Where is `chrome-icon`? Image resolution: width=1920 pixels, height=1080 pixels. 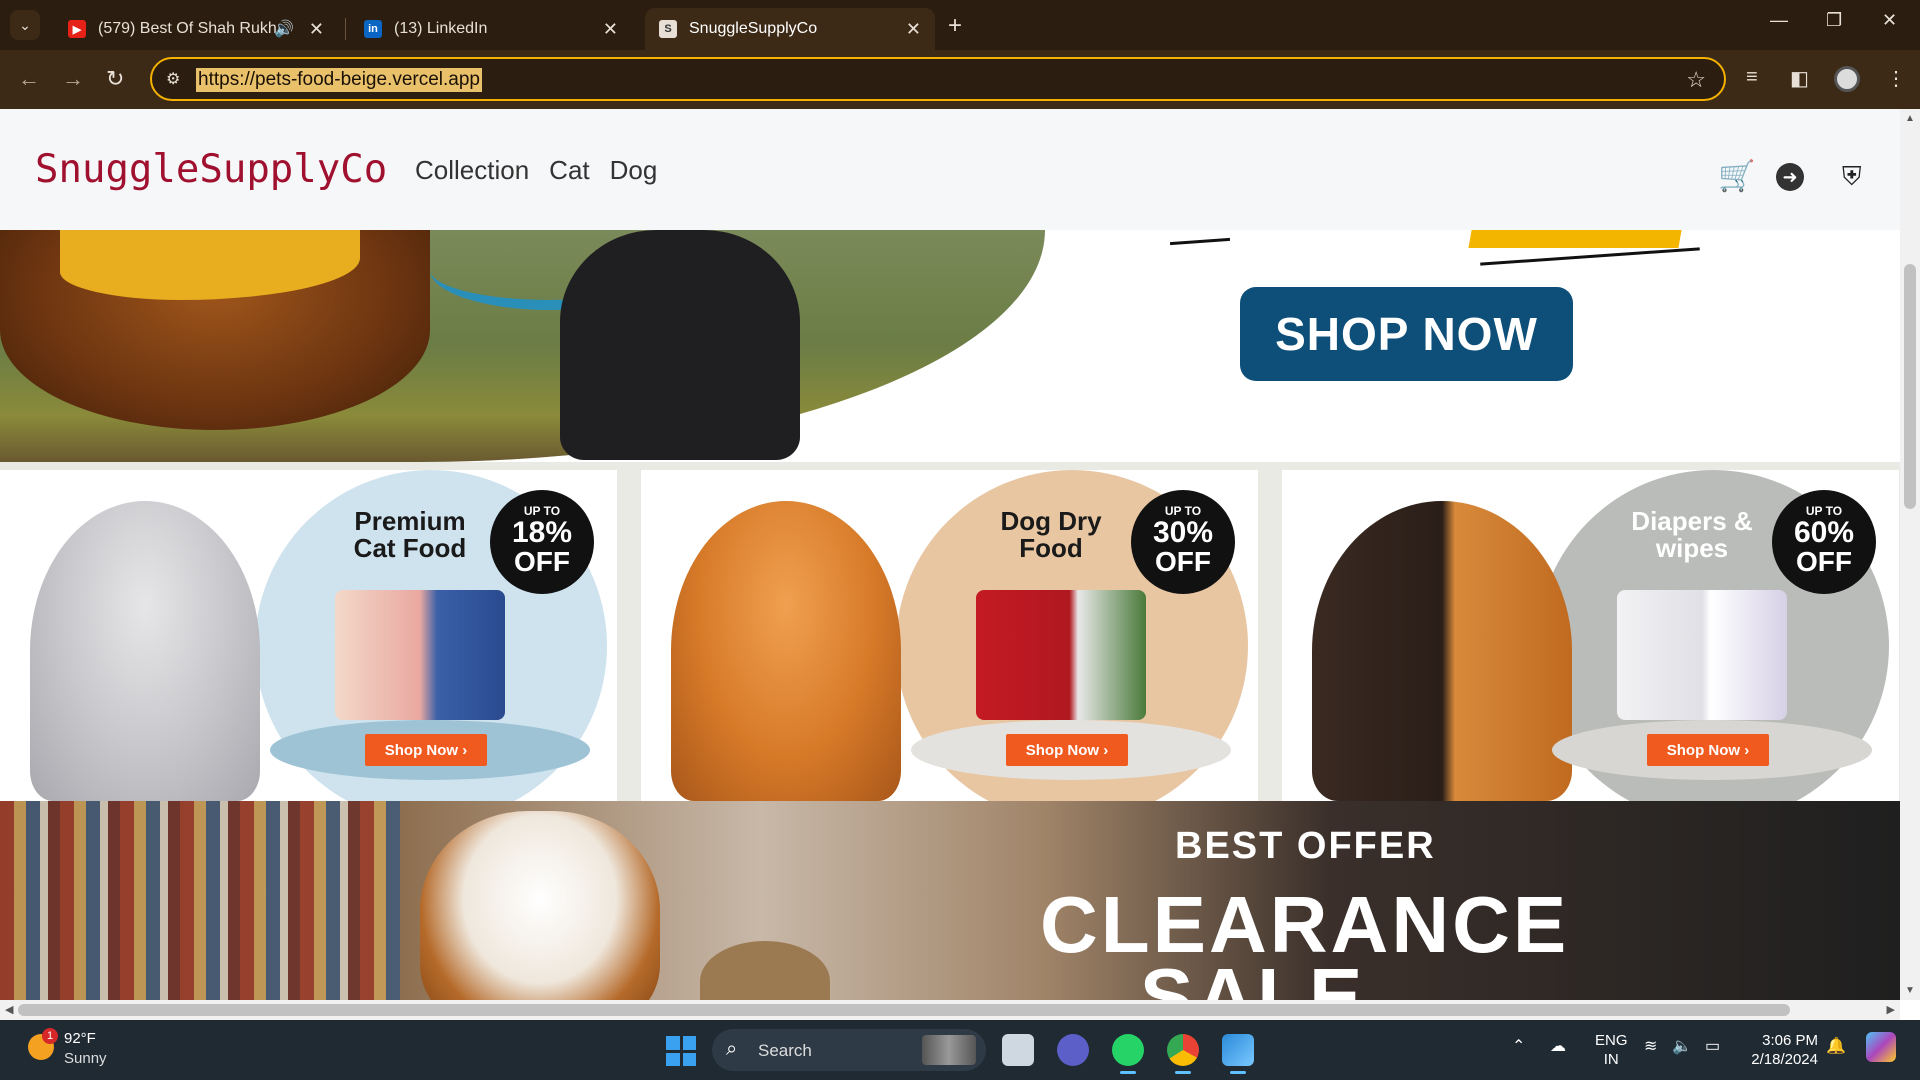
chrome-icon is located at coordinates (1183, 1054).